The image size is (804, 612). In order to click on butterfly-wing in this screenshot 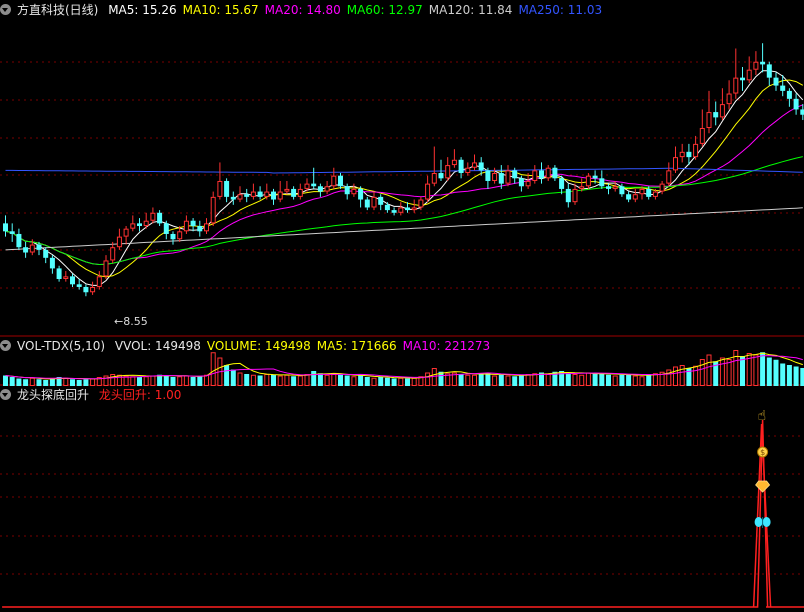, I will do `click(766, 522)`.